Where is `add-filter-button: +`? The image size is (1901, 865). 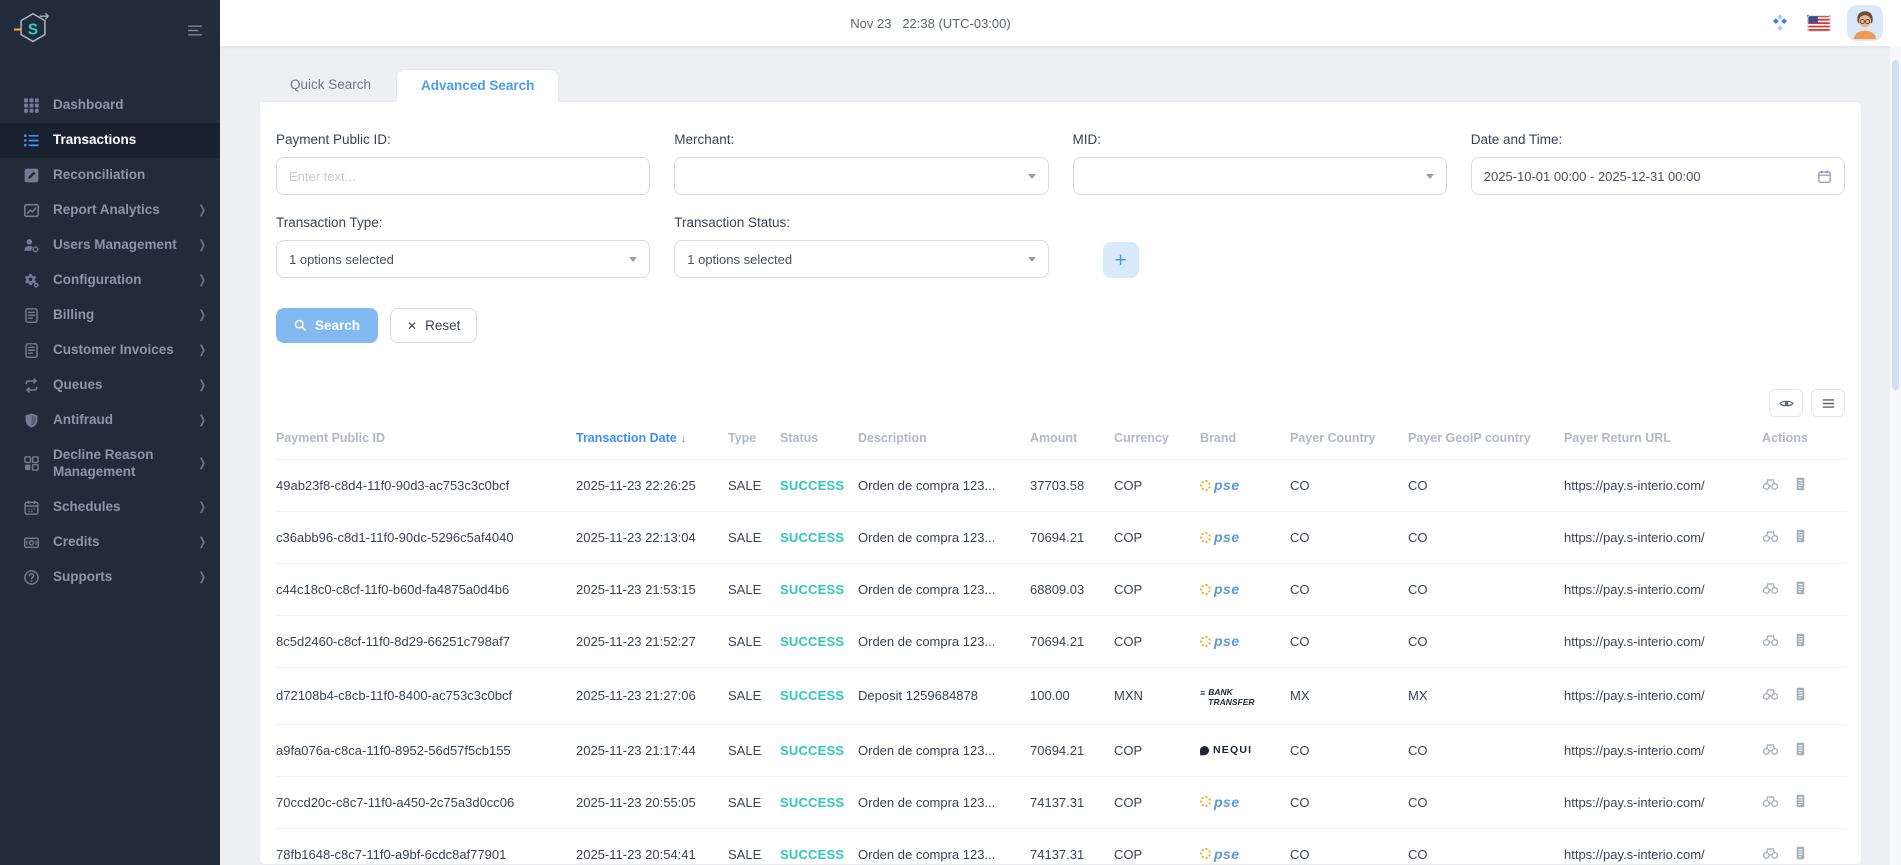 add-filter-button: + is located at coordinates (1120, 260).